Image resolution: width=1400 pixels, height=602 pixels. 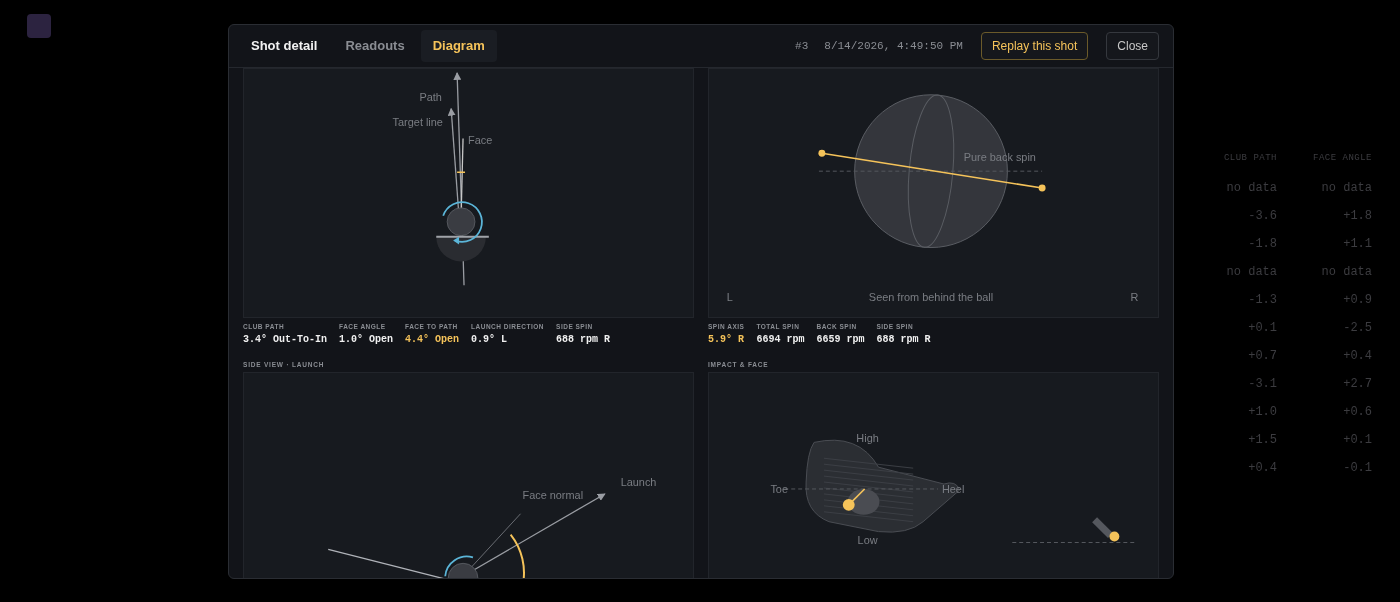 What do you see at coordinates (1357, 300) in the screenshot?
I see `table-cell-text: +0.9` at bounding box center [1357, 300].